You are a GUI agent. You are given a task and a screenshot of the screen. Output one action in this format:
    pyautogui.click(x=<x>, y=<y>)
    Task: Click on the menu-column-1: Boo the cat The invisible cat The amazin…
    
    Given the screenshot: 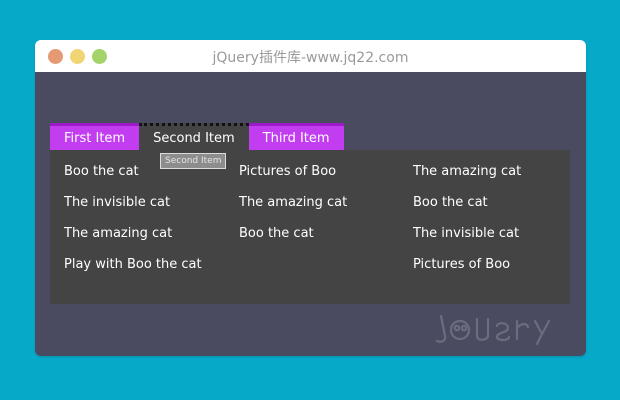 What is the action you would take?
    pyautogui.click(x=149, y=224)
    